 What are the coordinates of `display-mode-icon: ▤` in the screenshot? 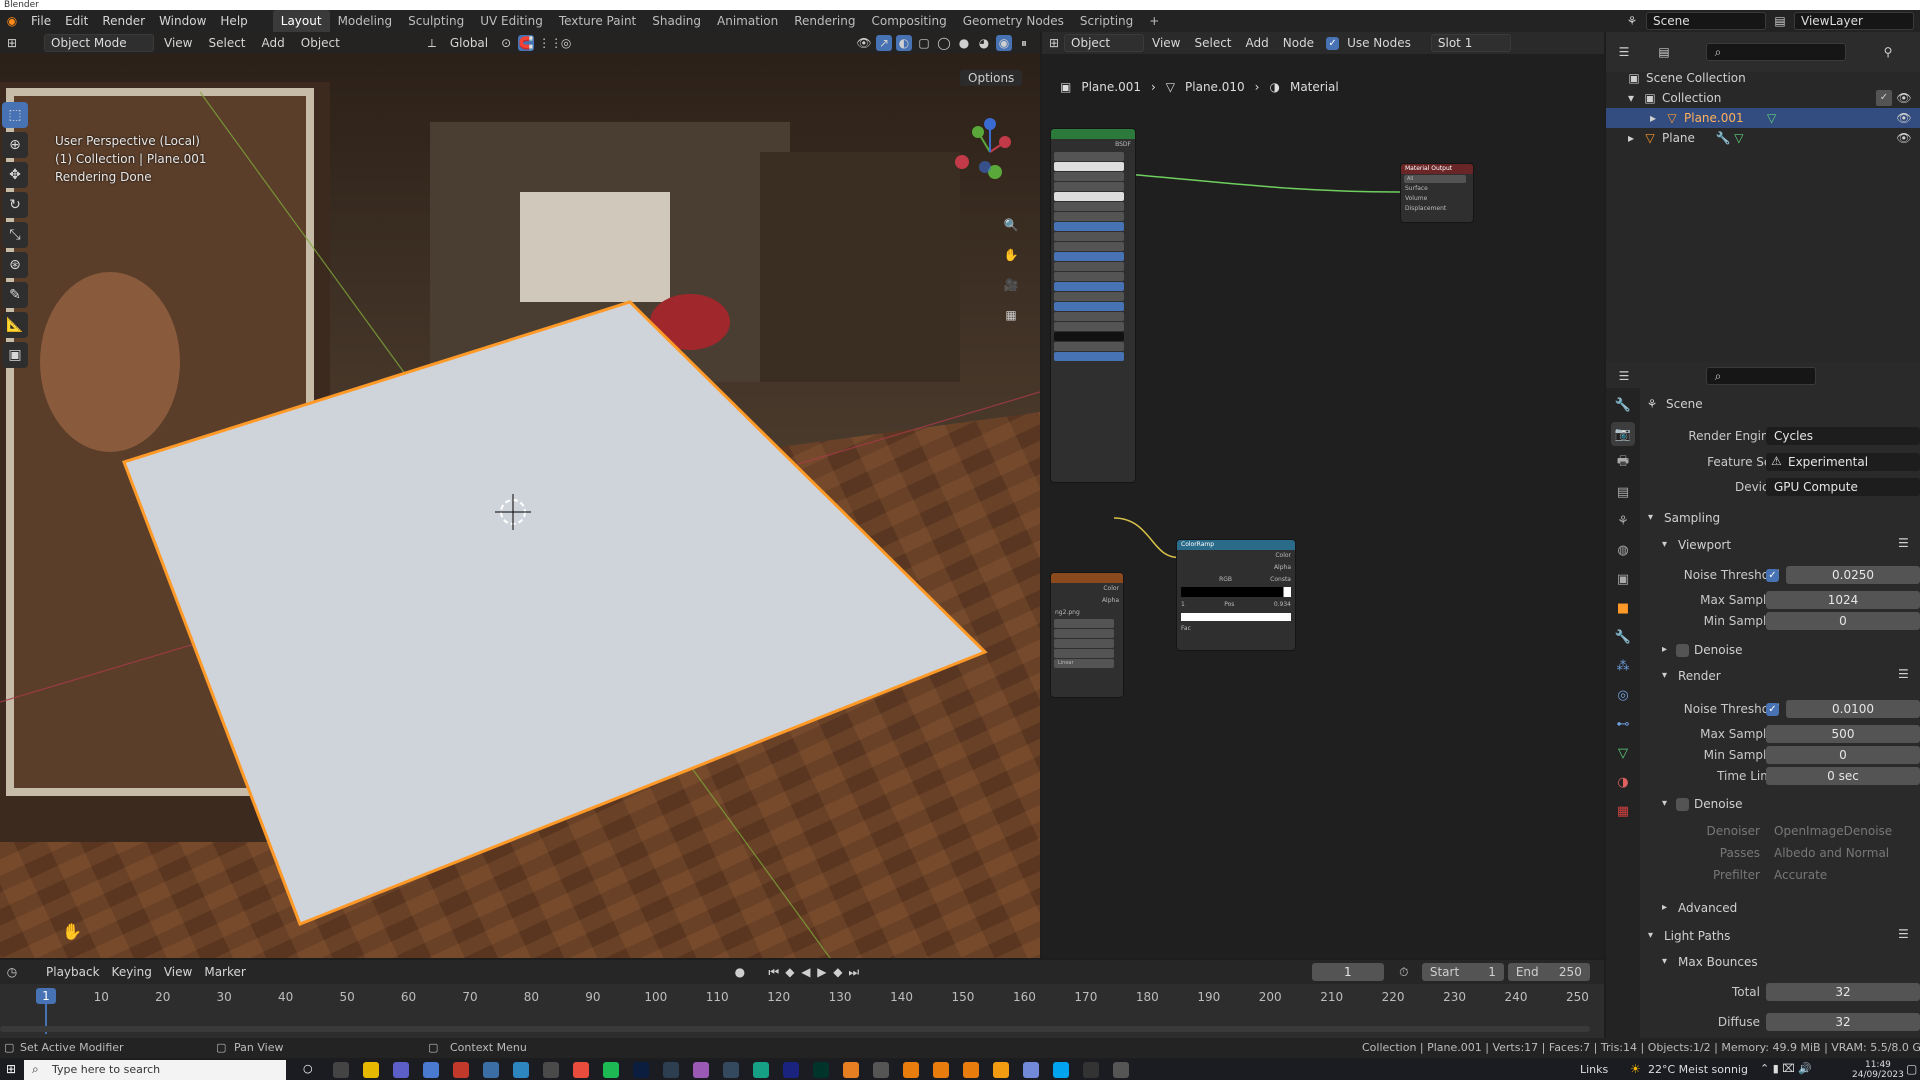 It's located at (1664, 52).